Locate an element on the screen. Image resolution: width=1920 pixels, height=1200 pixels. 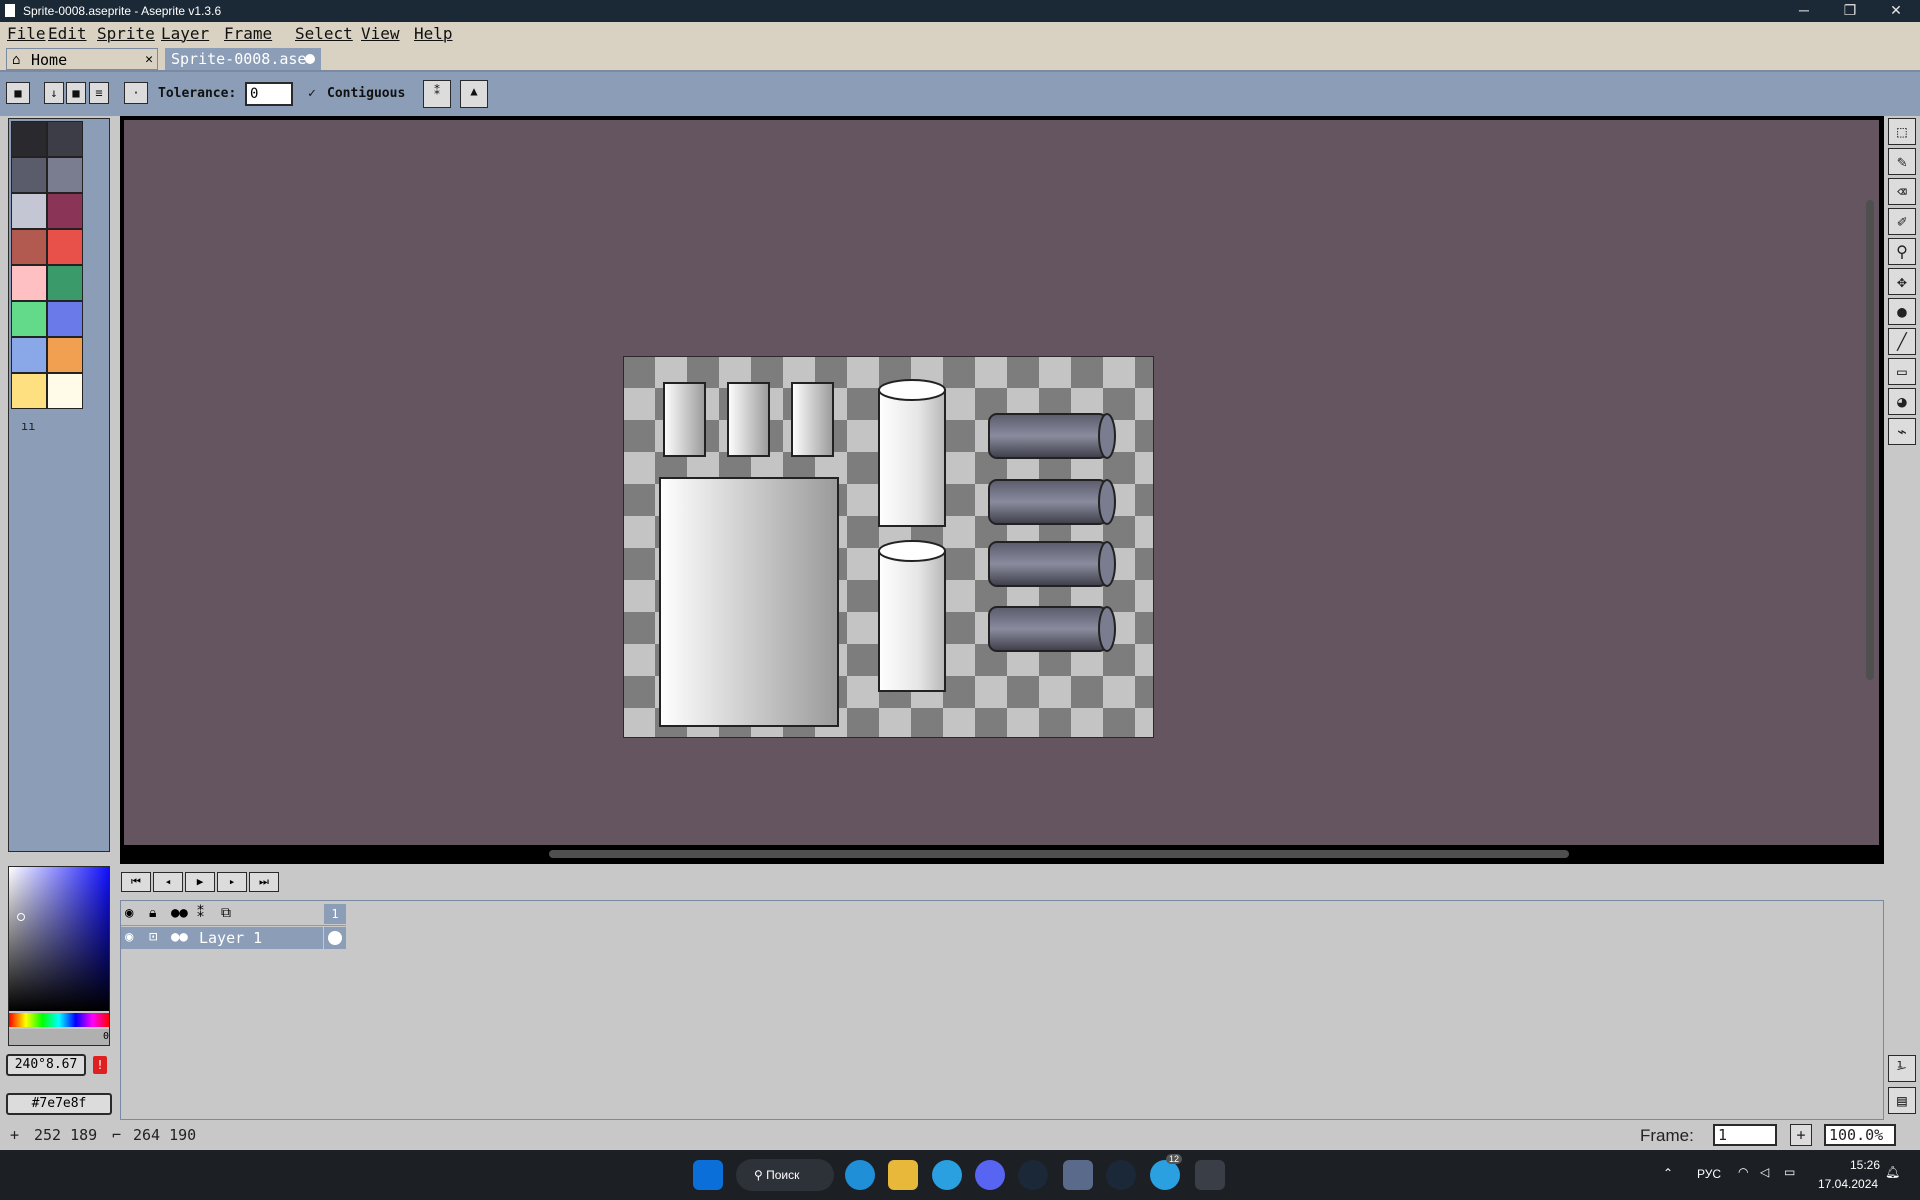
menu-file: File is located at coordinates (26, 33).